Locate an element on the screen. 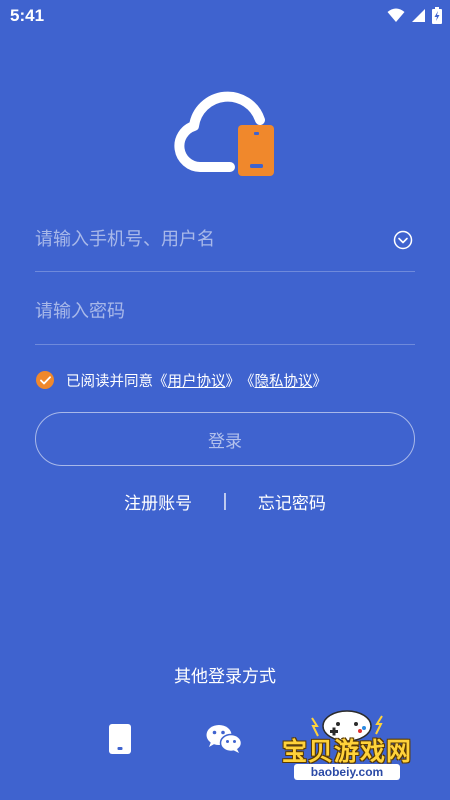 Image resolution: width=450 pixels, height=800 pixels. login-button: 登录 is located at coordinates (225, 439).